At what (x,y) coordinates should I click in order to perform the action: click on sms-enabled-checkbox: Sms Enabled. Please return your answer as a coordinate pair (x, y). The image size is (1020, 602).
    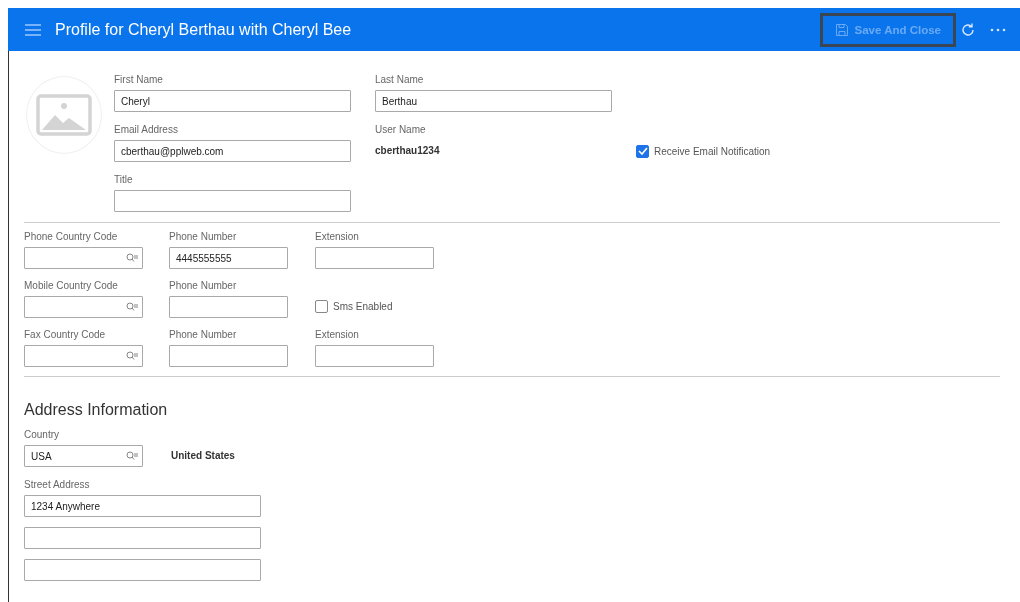
    Looking at the image, I should click on (354, 306).